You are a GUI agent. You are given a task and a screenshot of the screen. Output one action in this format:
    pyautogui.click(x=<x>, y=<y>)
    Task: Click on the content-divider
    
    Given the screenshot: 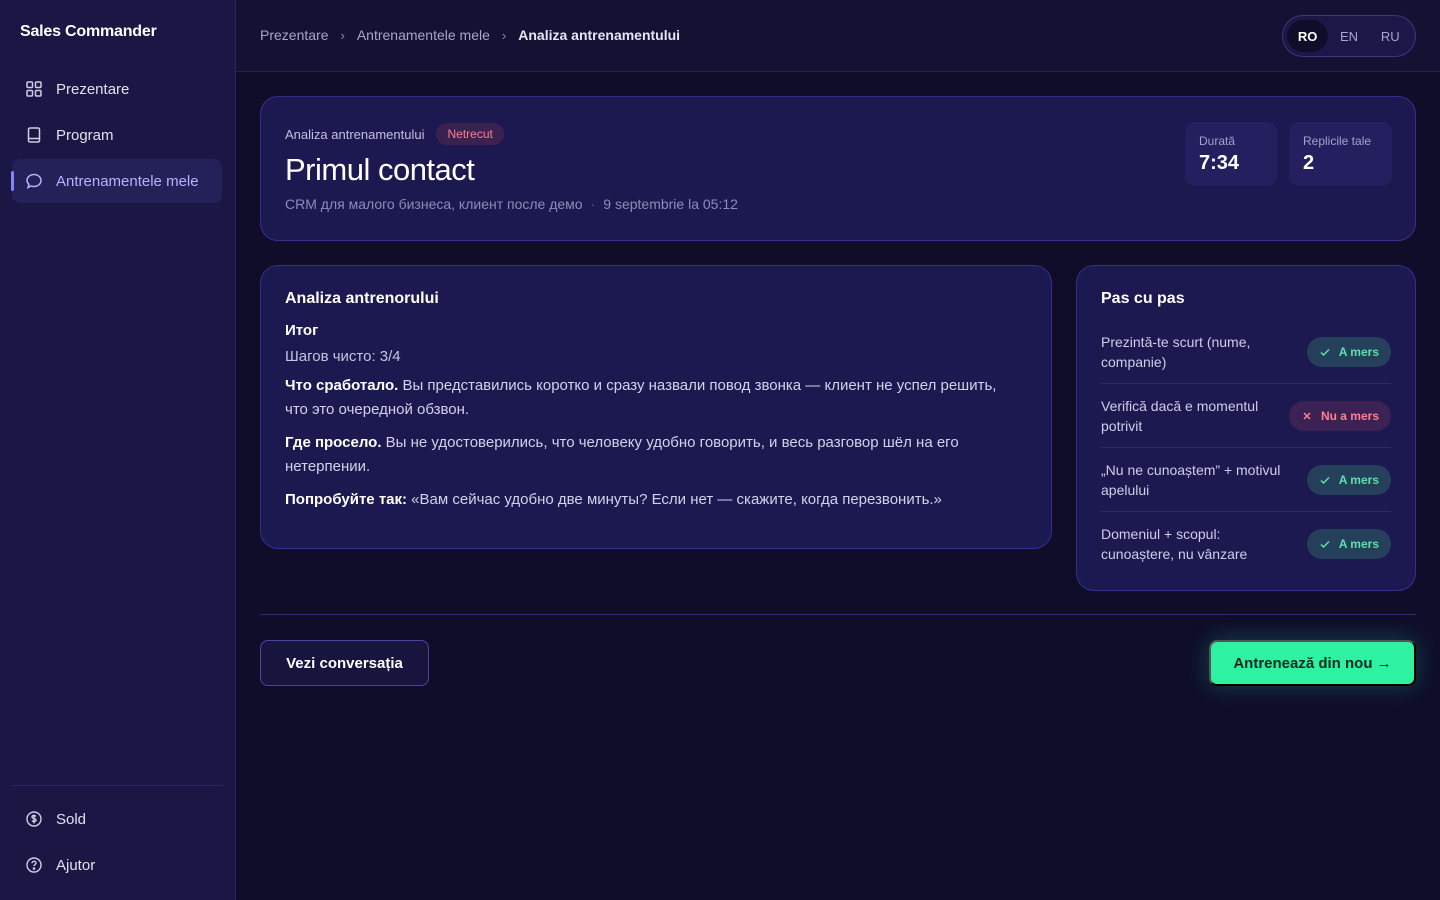 What is the action you would take?
    pyautogui.click(x=838, y=614)
    